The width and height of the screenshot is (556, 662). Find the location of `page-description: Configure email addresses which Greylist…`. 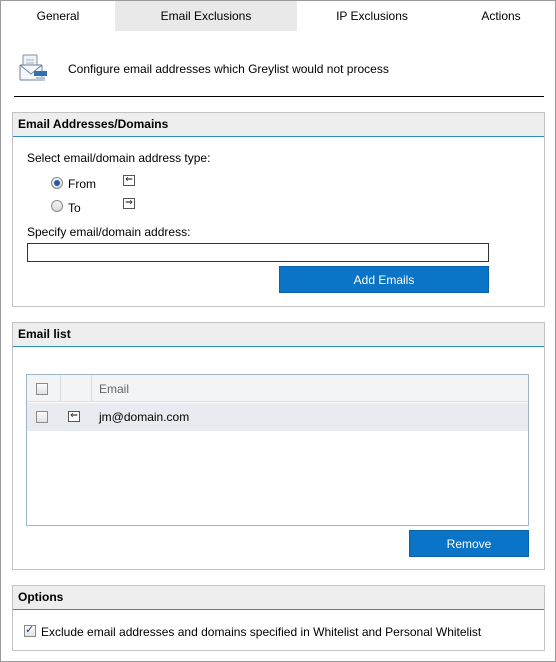

page-description: Configure email addresses which Greylist… is located at coordinates (228, 69).